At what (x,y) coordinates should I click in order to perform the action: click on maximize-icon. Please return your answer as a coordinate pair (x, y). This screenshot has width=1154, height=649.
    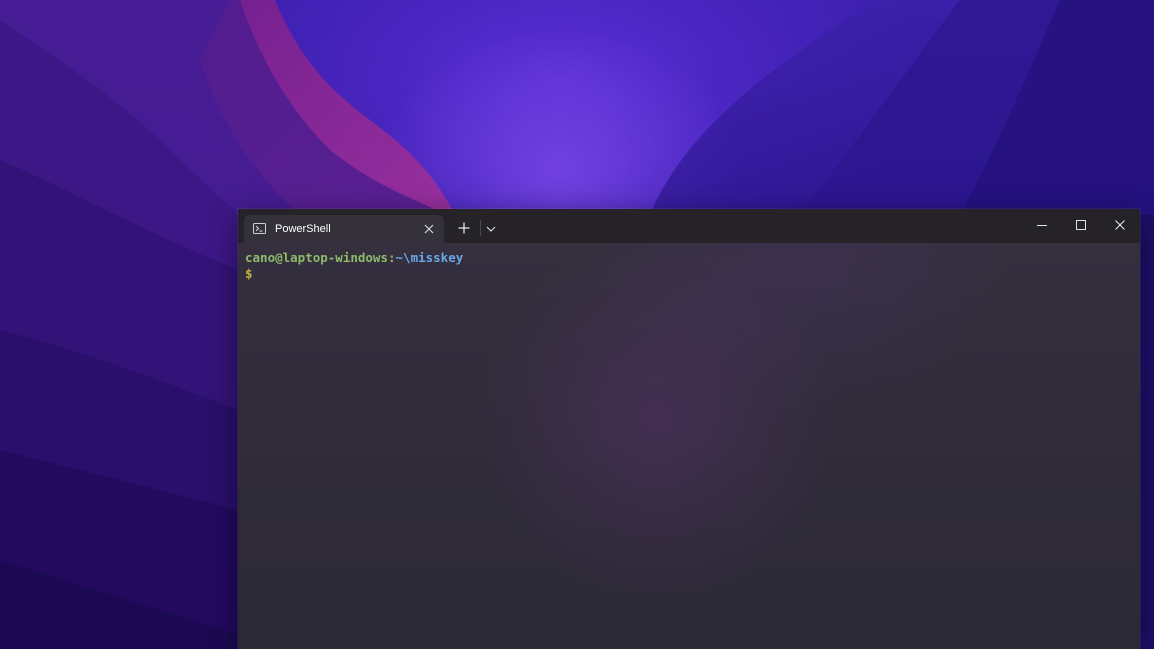
    Looking at the image, I should click on (1081, 225).